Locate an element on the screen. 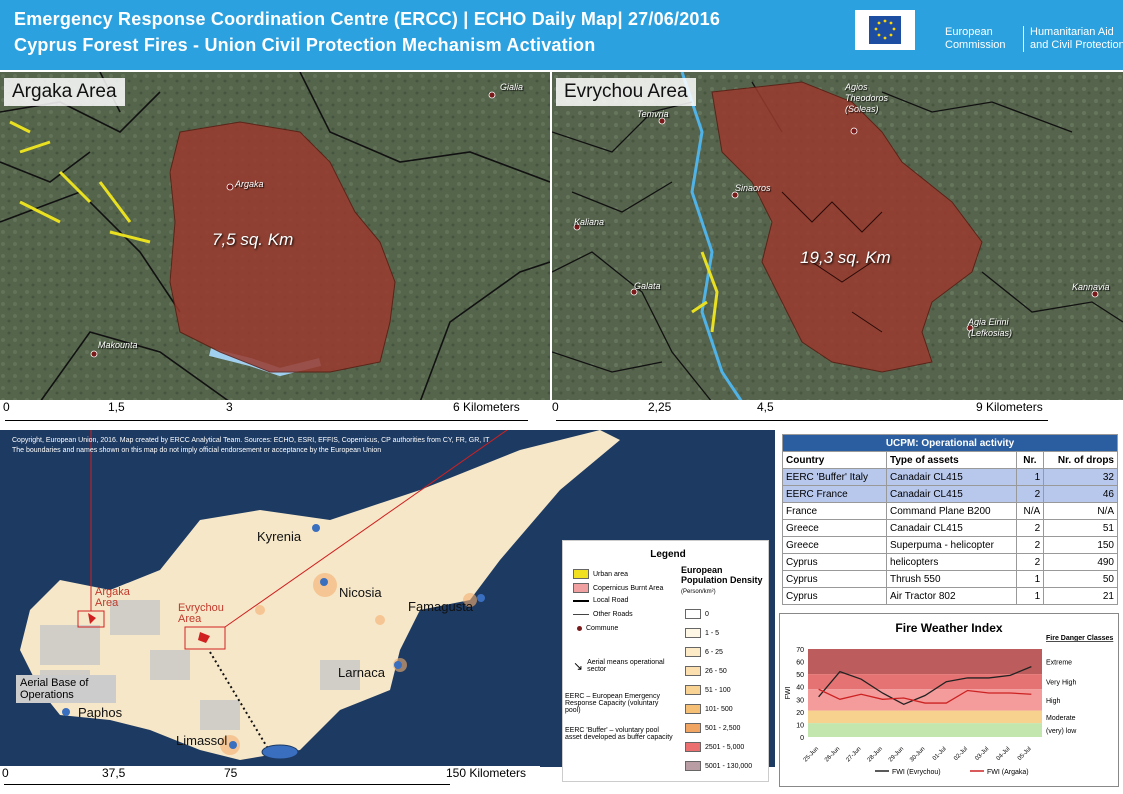 This screenshot has width=1123, height=794. ucpm-cell: 32 is located at coordinates (1080, 477).